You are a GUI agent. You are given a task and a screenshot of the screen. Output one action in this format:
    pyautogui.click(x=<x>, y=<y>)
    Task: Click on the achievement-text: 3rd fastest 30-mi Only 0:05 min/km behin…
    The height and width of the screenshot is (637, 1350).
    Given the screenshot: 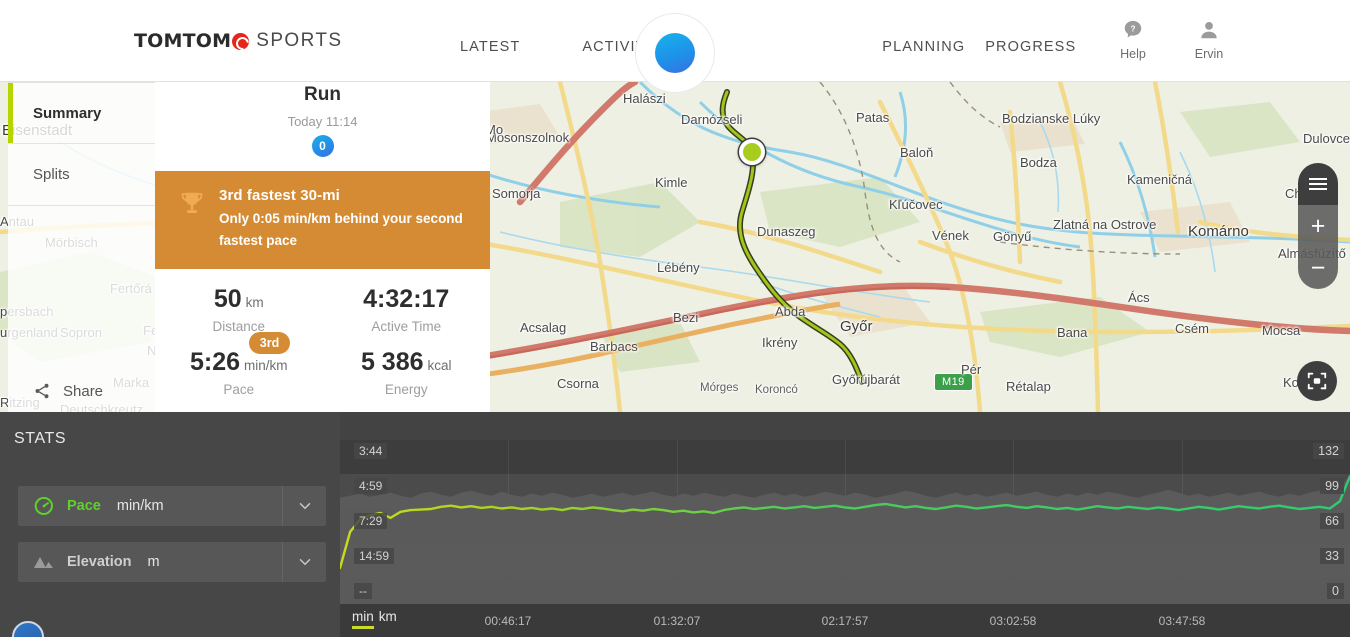 What is the action you would take?
    pyautogui.click(x=346, y=219)
    